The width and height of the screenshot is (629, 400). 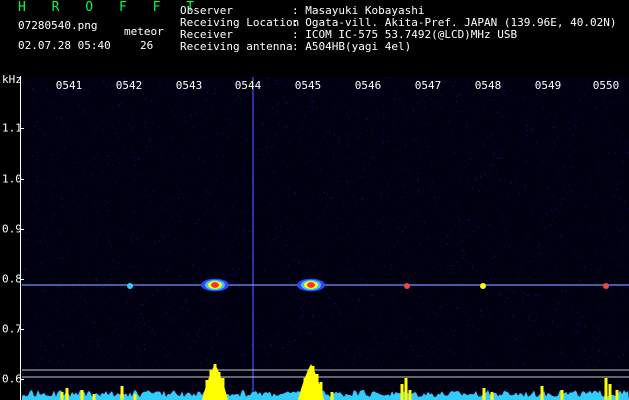 What do you see at coordinates (129, 85) in the screenshot?
I see `time-label-0542: 0542` at bounding box center [129, 85].